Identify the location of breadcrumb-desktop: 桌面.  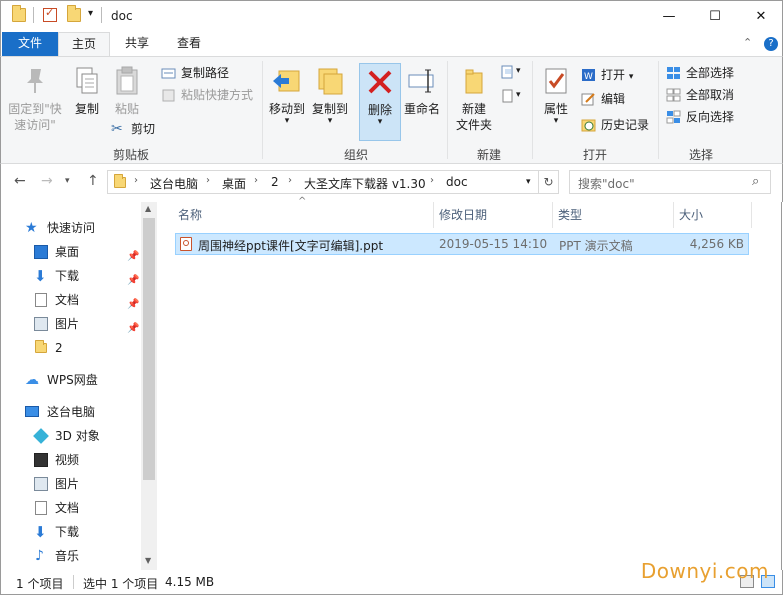
(234, 183).